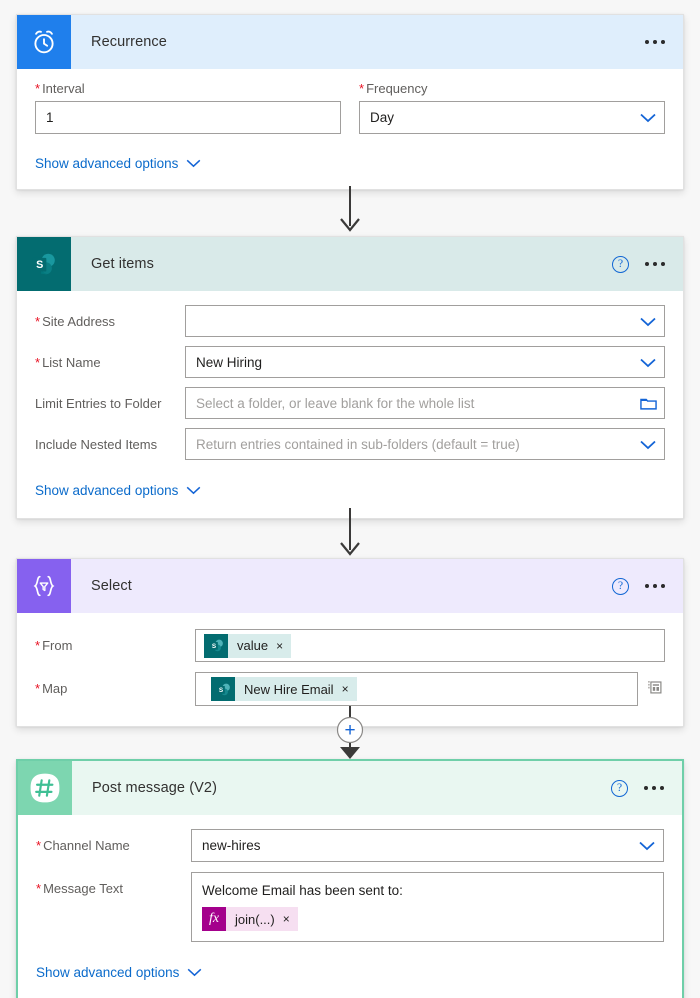  I want to click on field-label-channel-name: * Channel Name, so click(83, 845).